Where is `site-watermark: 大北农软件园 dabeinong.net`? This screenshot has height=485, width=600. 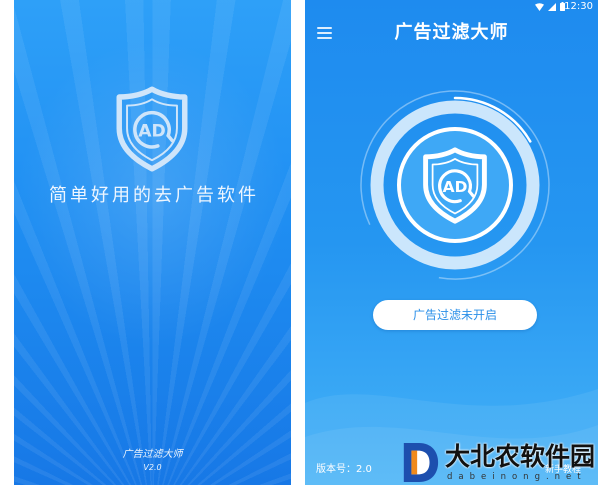 site-watermark: 大北农软件园 dabeinong.net is located at coordinates (498, 461).